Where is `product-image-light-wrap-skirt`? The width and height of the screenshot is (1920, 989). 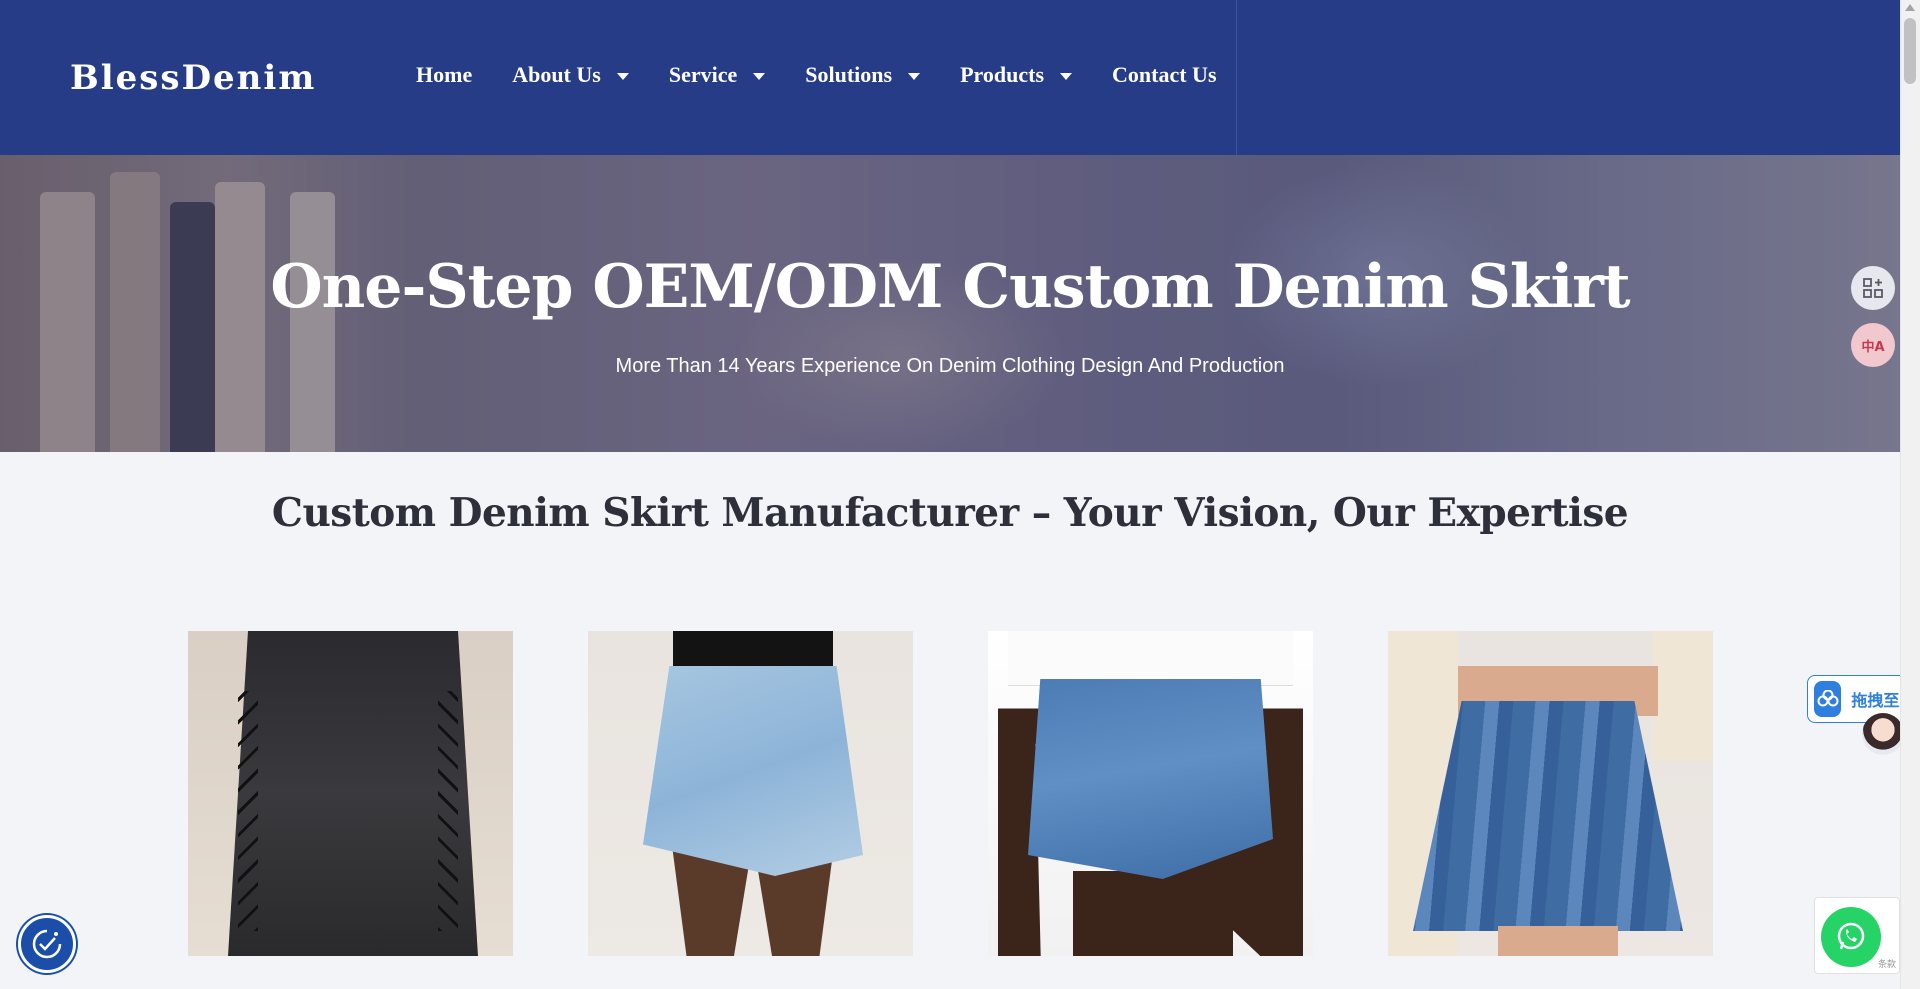
product-image-light-wrap-skirt is located at coordinates (750, 793).